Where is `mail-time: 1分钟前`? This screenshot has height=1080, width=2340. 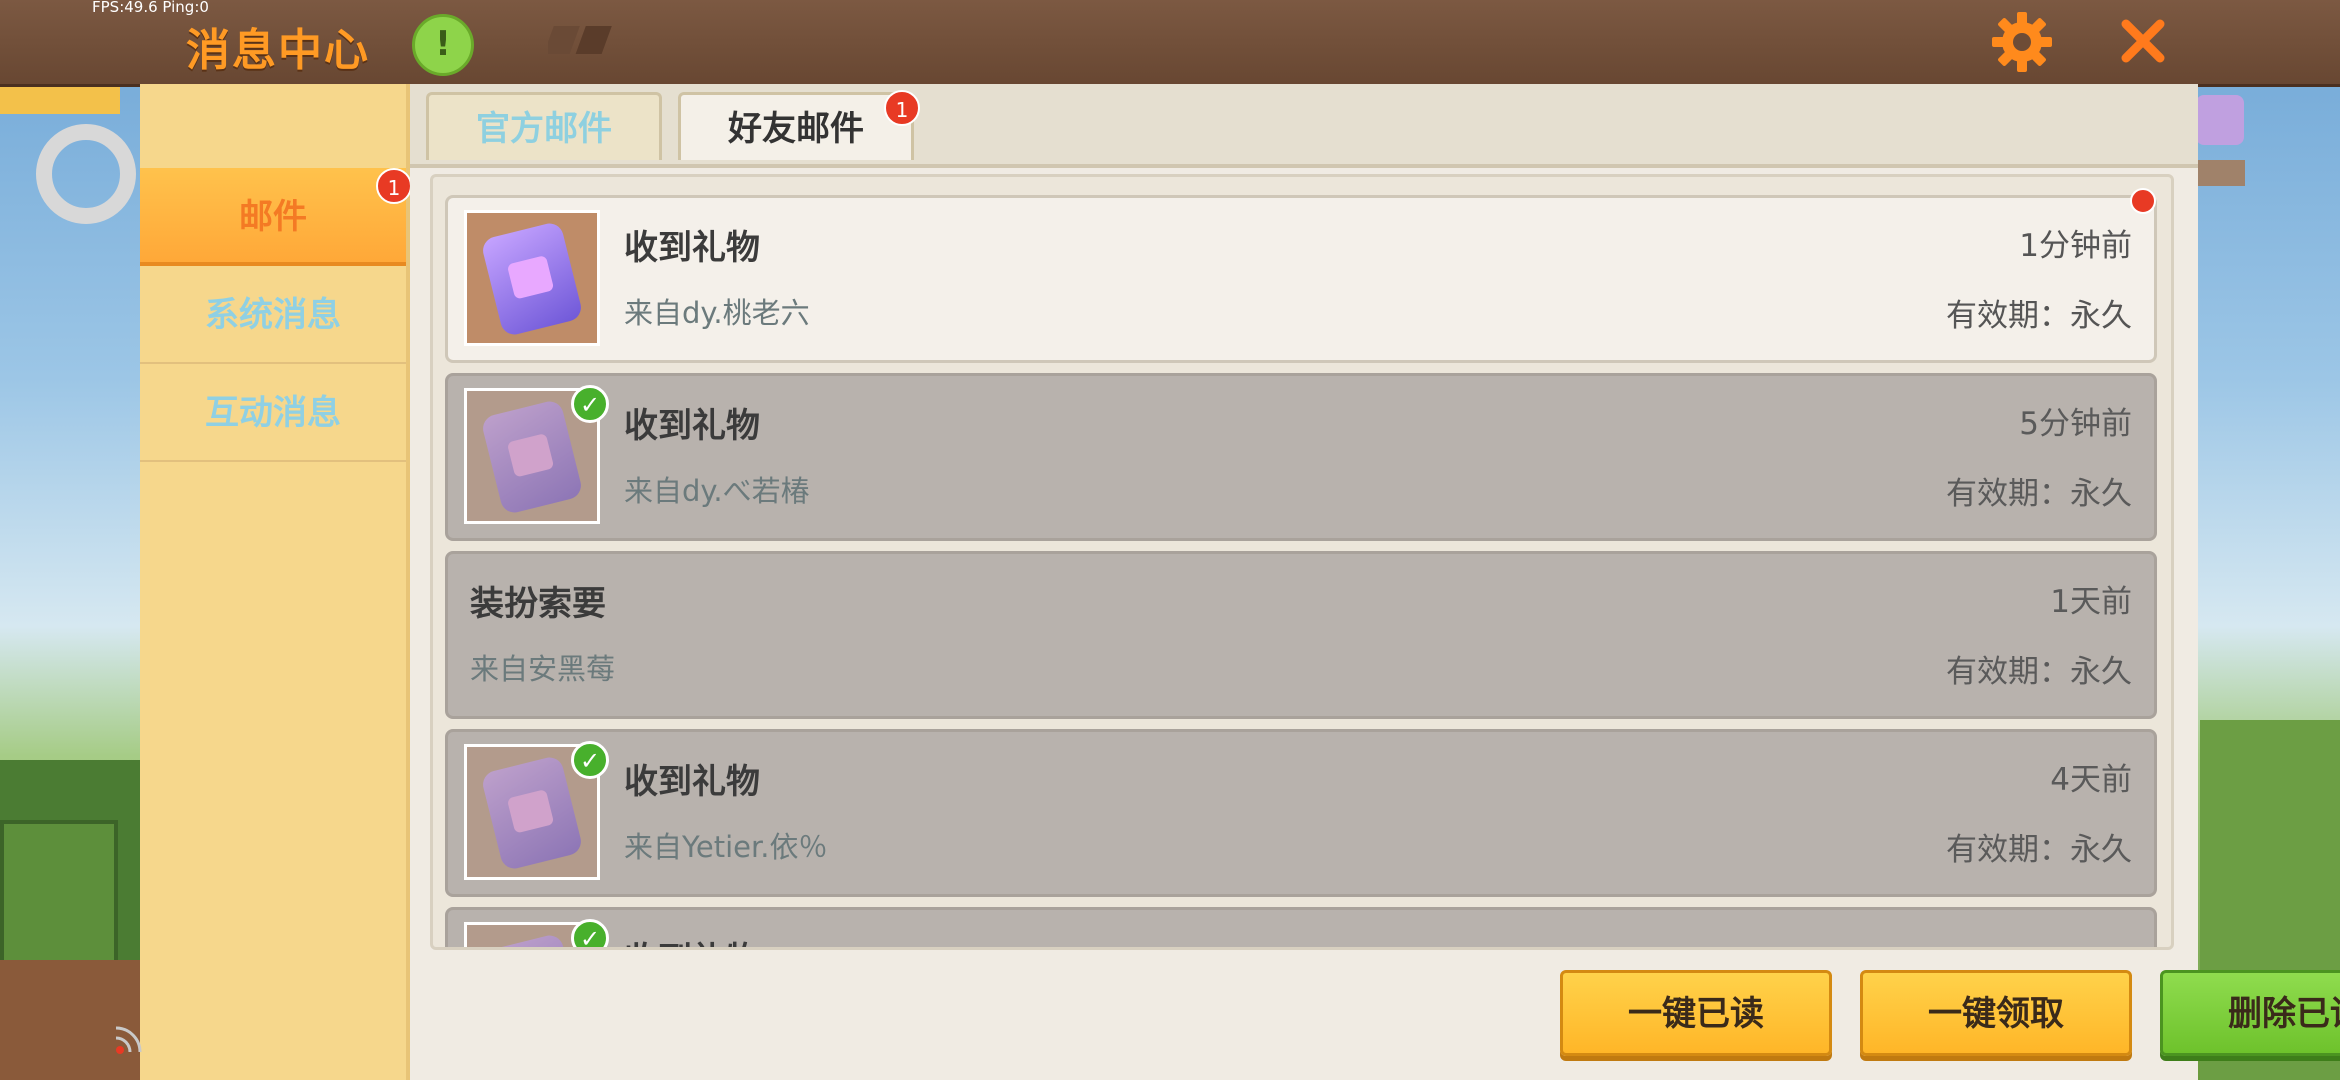
mail-time: 1分钟前 is located at coordinates (2075, 246).